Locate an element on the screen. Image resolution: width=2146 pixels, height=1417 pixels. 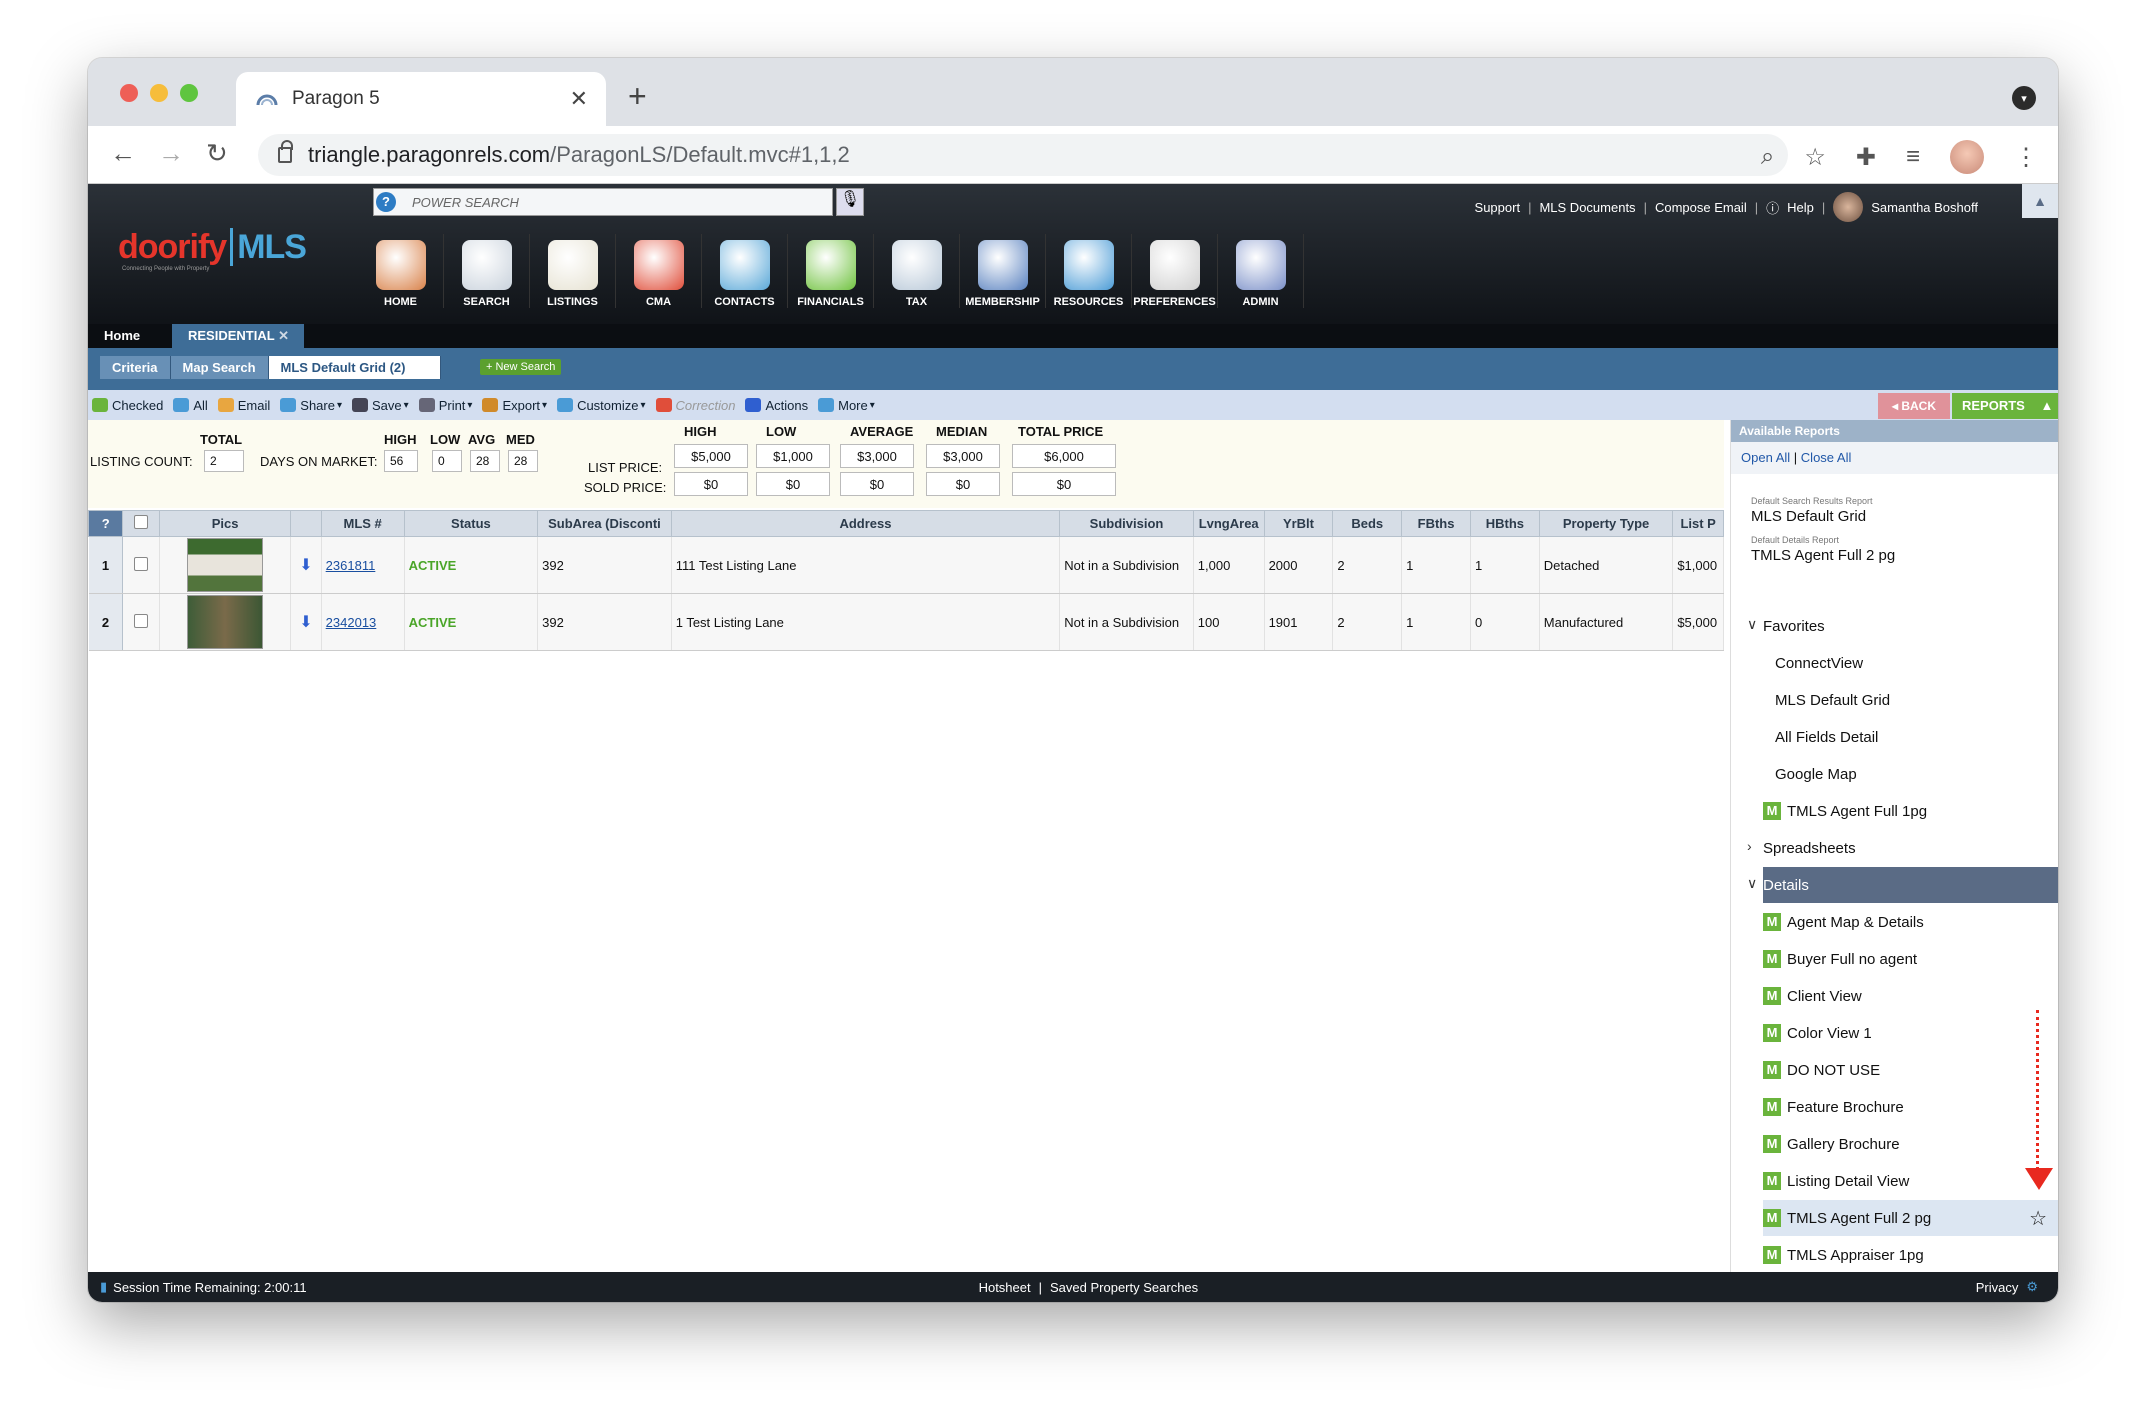
privacy-link: Privacy is located at coordinates (1997, 1287).